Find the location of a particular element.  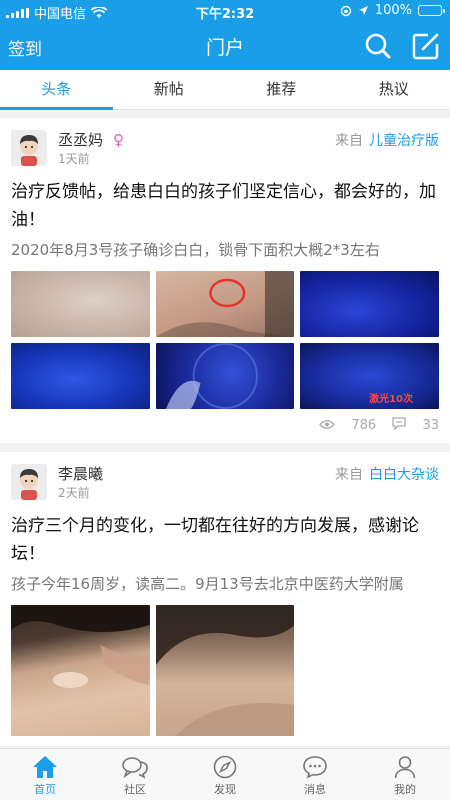

eye-icon is located at coordinates (327, 424).